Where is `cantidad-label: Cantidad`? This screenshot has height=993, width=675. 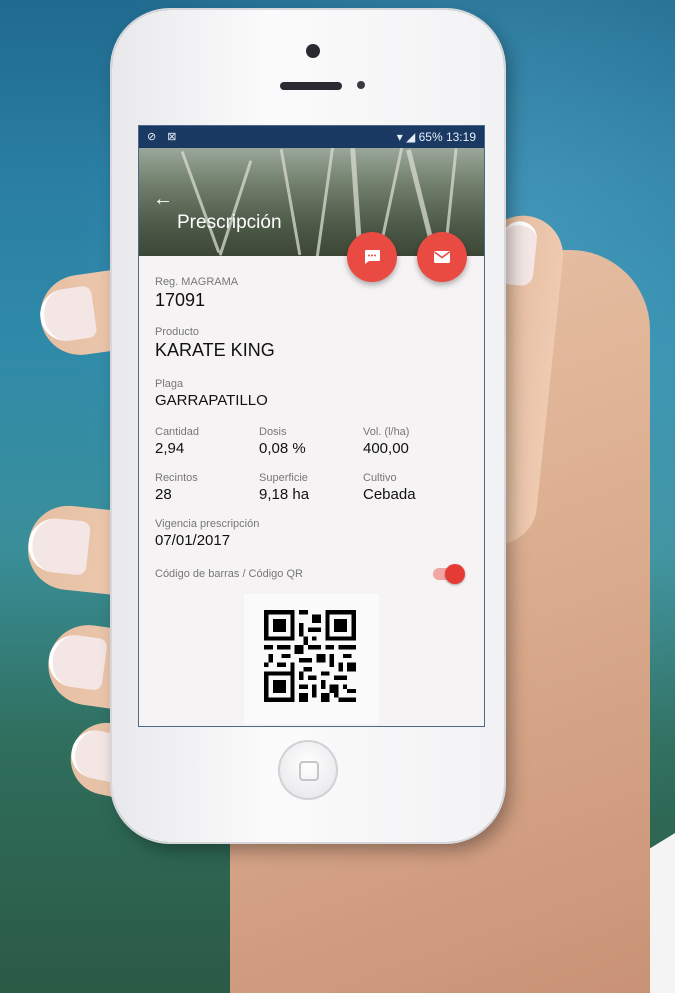 cantidad-label: Cantidad is located at coordinates (177, 432).